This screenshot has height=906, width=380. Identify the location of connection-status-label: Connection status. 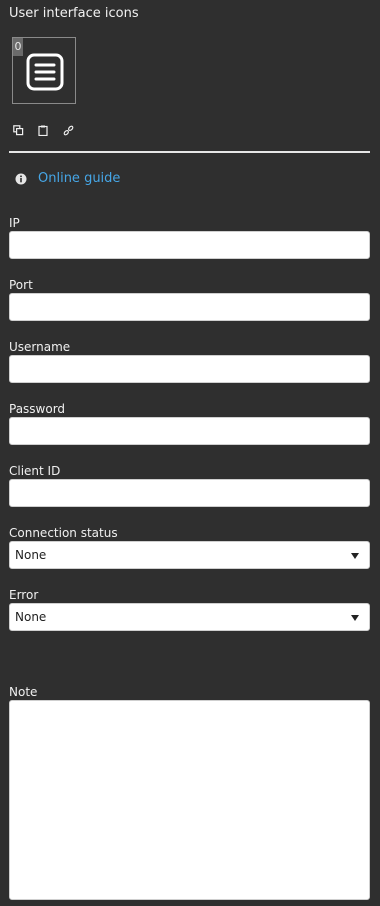
(63, 533).